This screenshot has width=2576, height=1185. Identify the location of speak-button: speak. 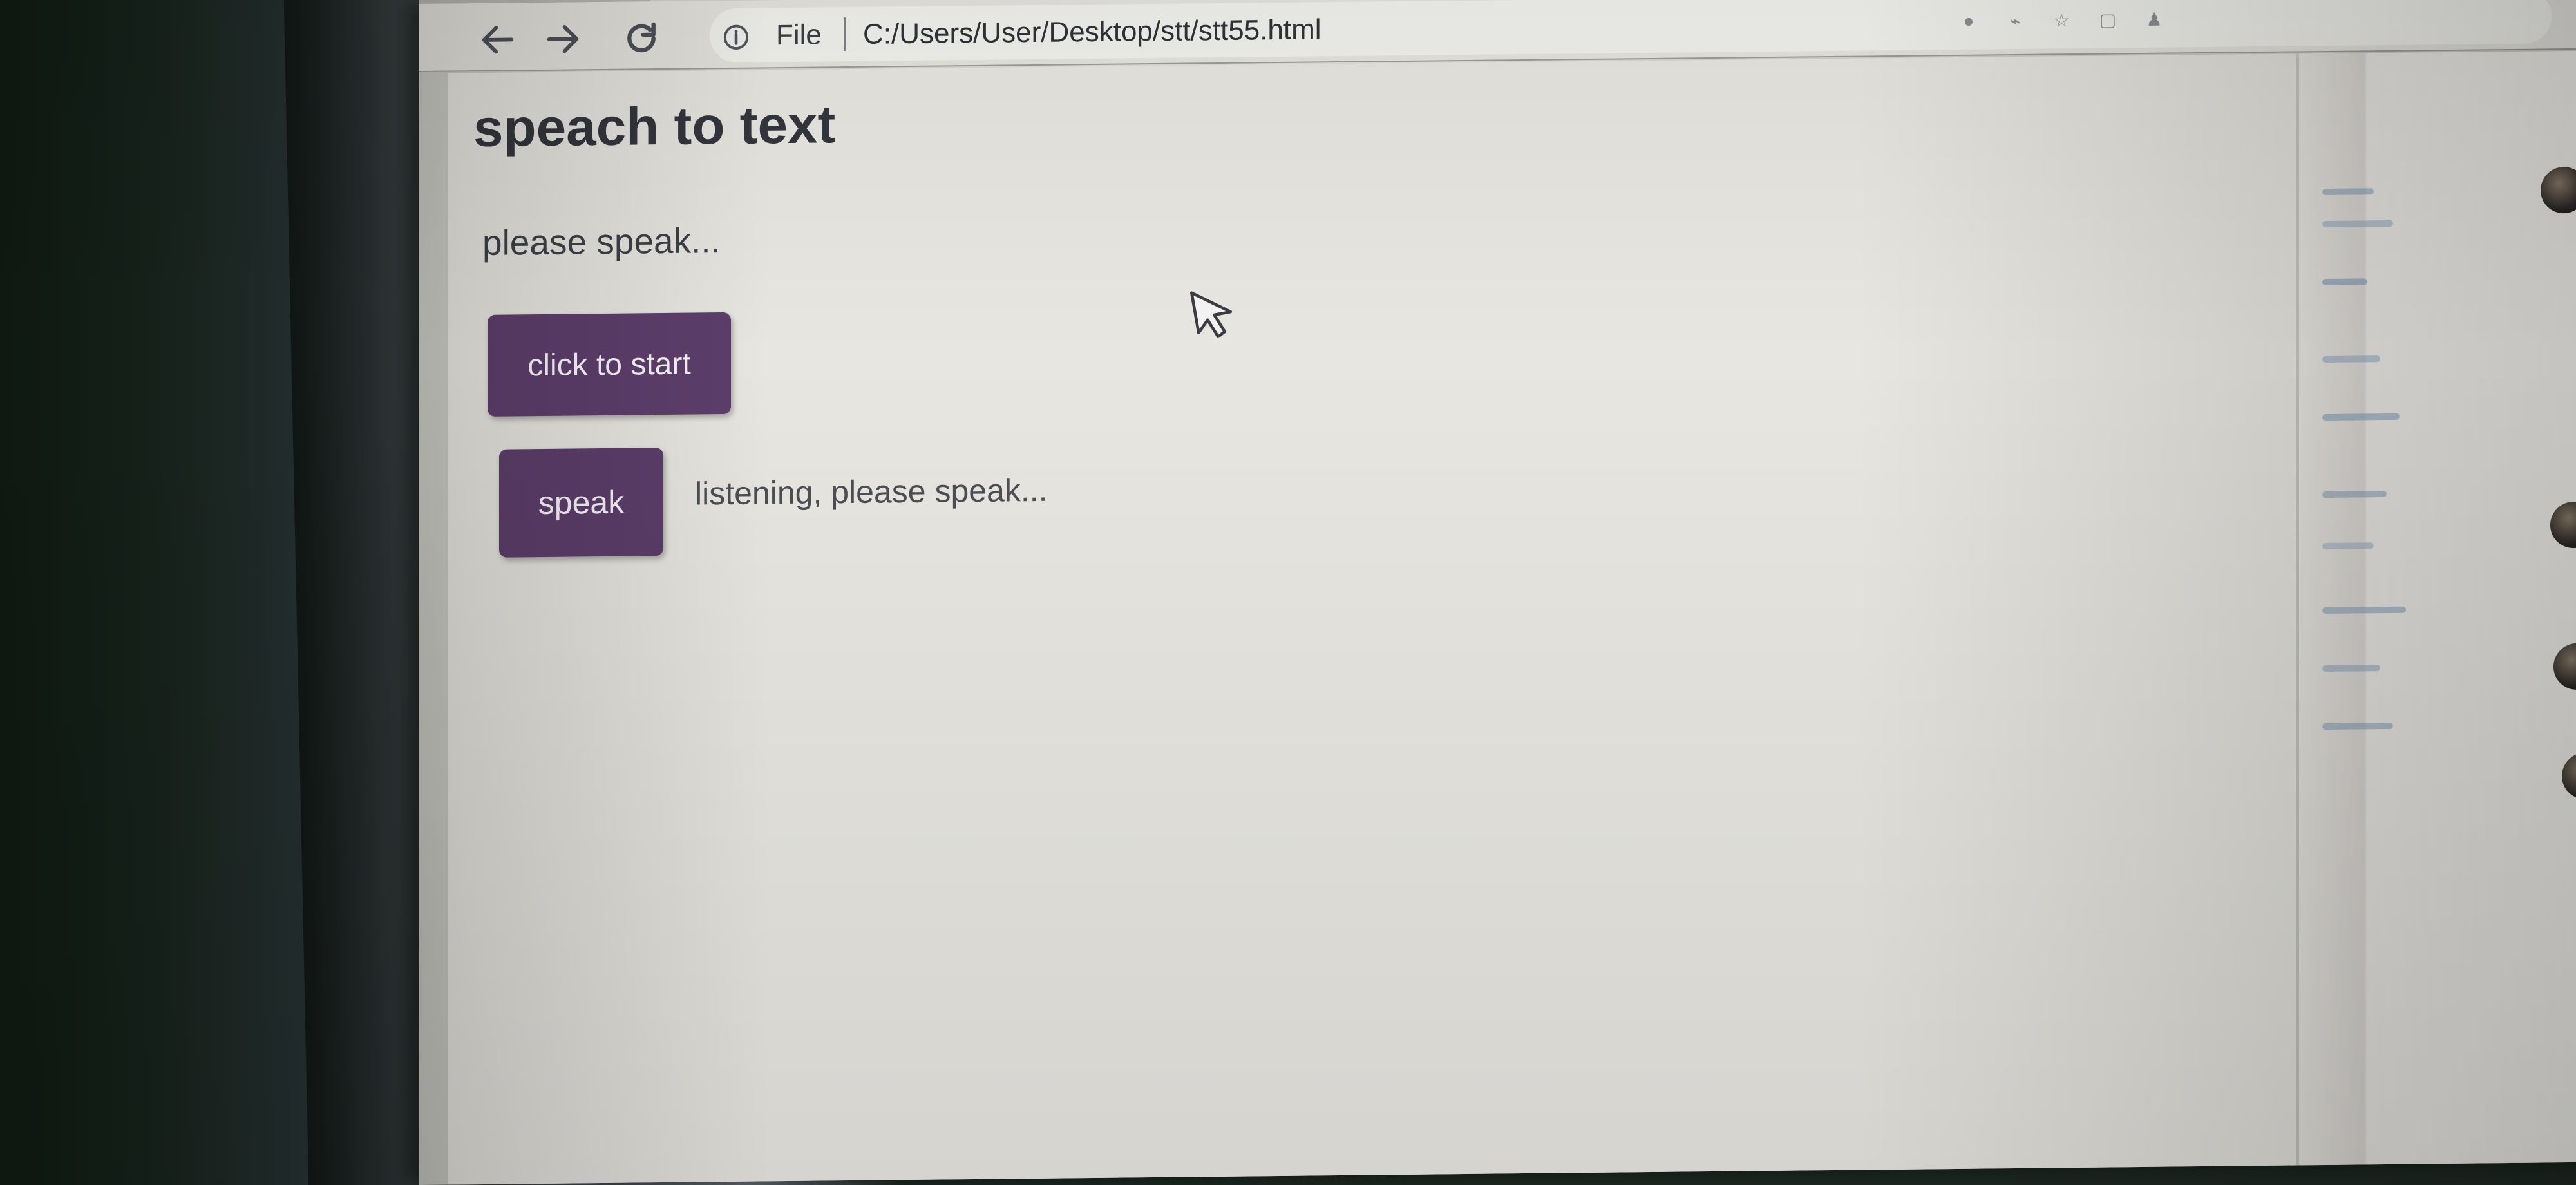
(581, 503).